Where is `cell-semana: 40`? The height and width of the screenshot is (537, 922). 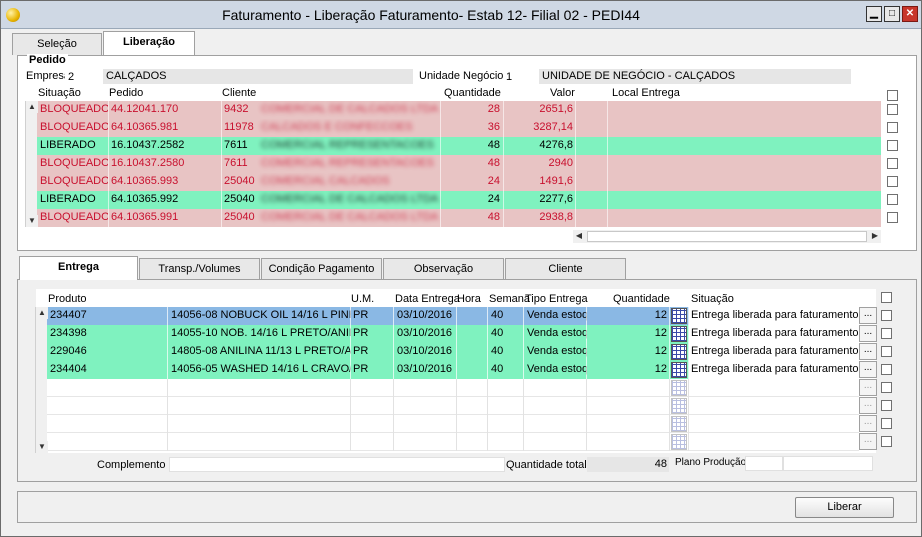 cell-semana: 40 is located at coordinates (497, 351).